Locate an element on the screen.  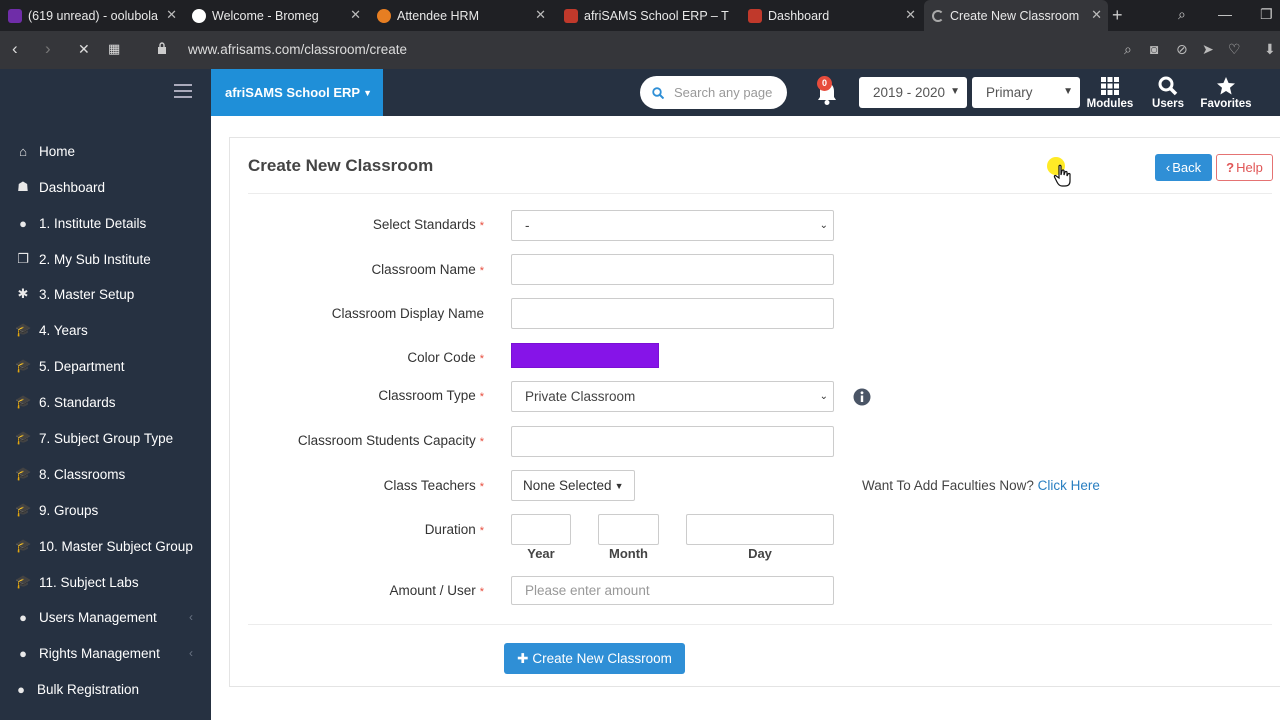
duration-year-input is located at coordinates (541, 529).